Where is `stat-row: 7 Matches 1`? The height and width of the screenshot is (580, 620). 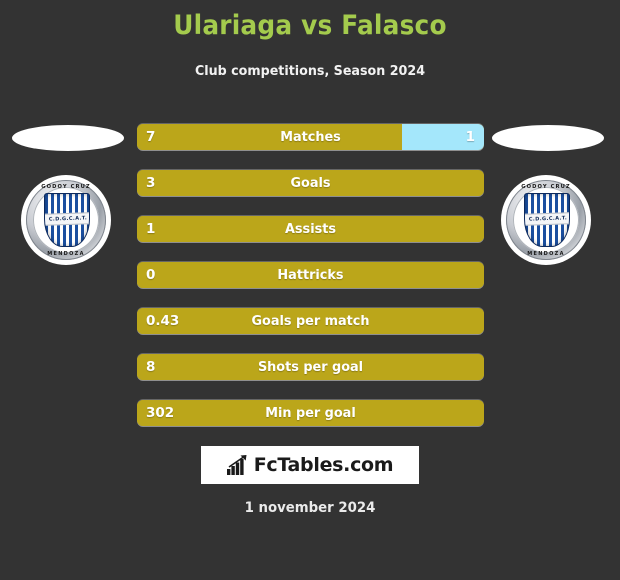 stat-row: 7 Matches 1 is located at coordinates (310, 137).